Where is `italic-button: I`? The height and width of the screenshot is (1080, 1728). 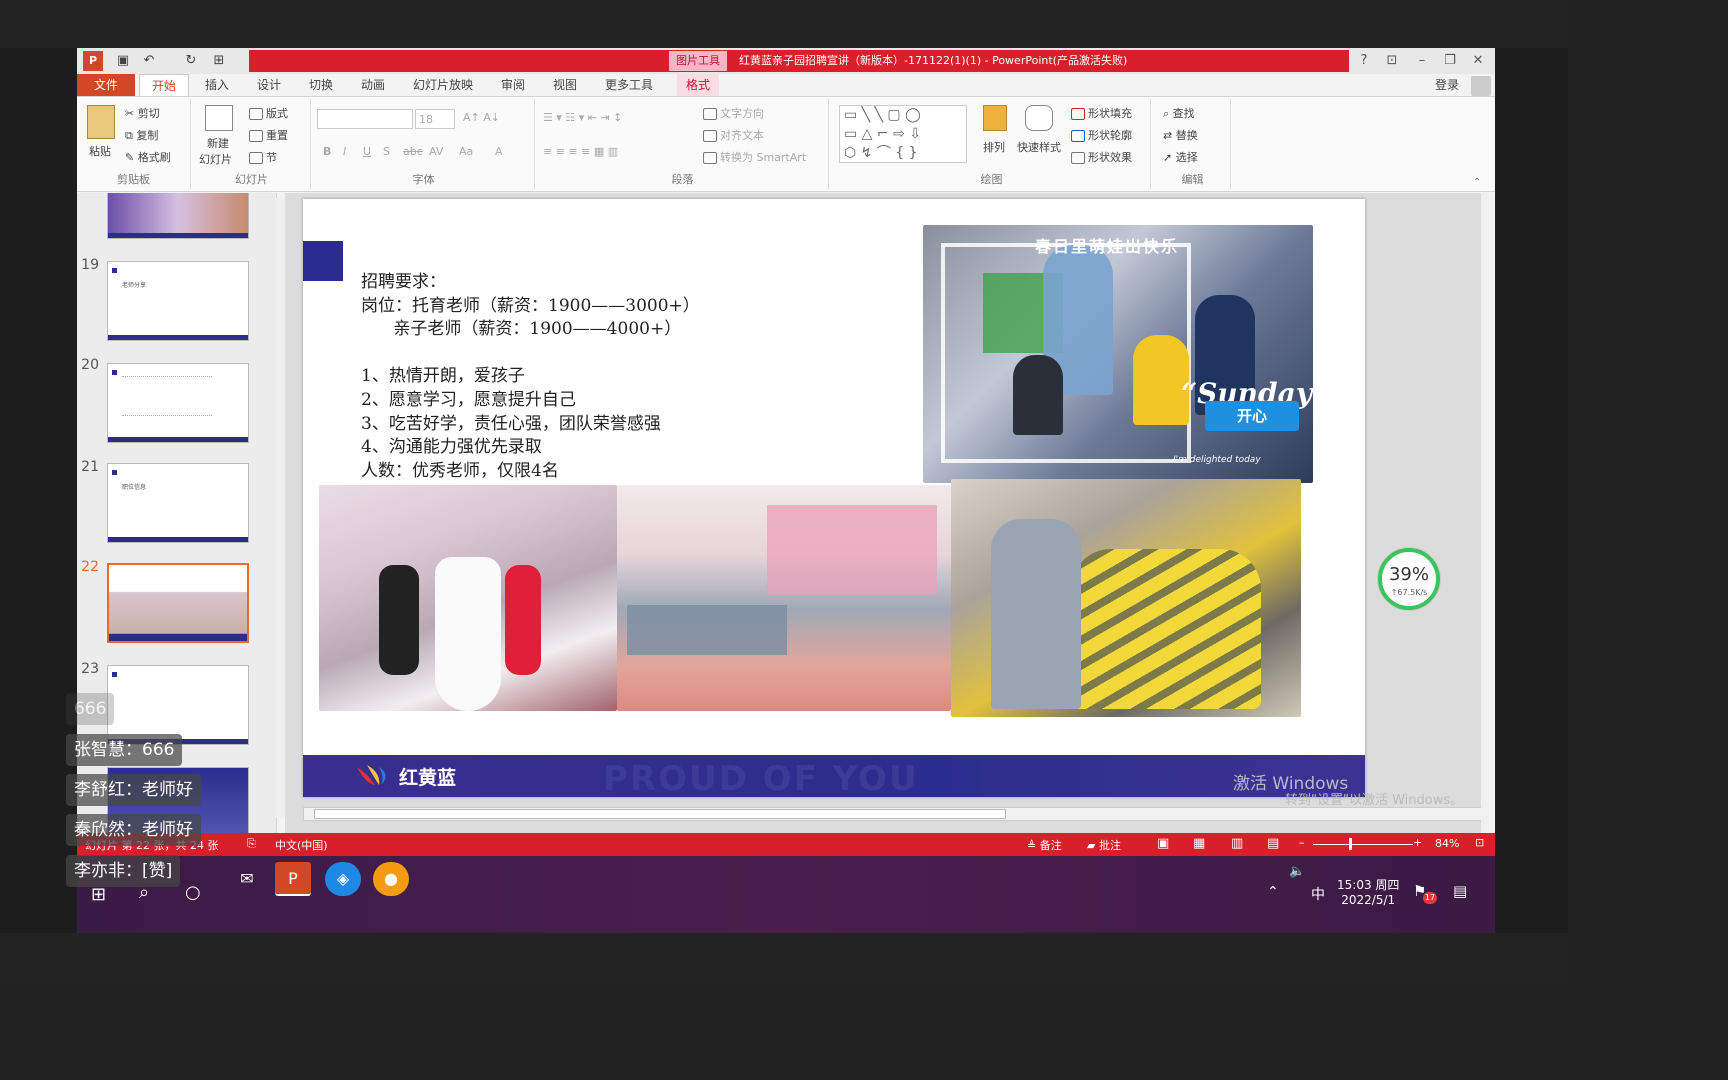
italic-button: I is located at coordinates (344, 151).